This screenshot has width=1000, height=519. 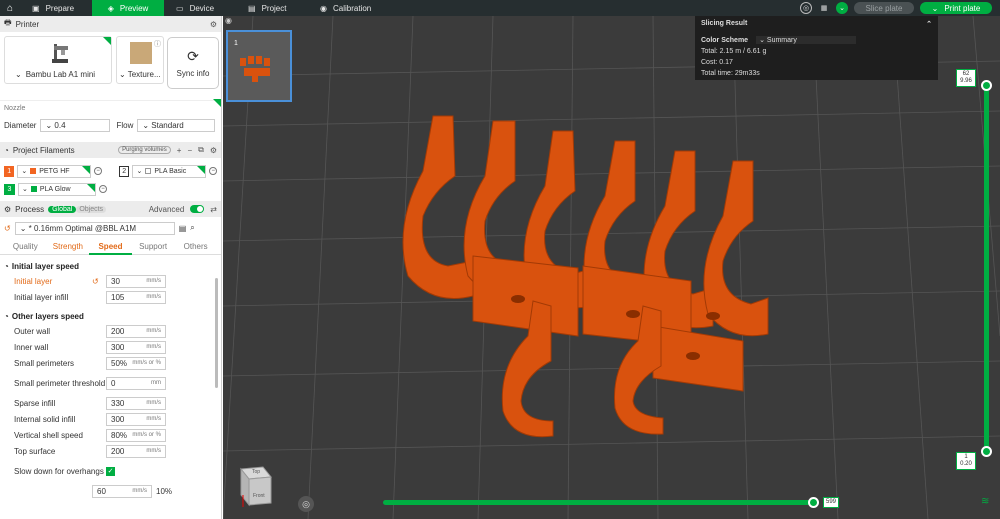 What do you see at coordinates (25, 246) in the screenshot?
I see `tab-quality: Quality` at bounding box center [25, 246].